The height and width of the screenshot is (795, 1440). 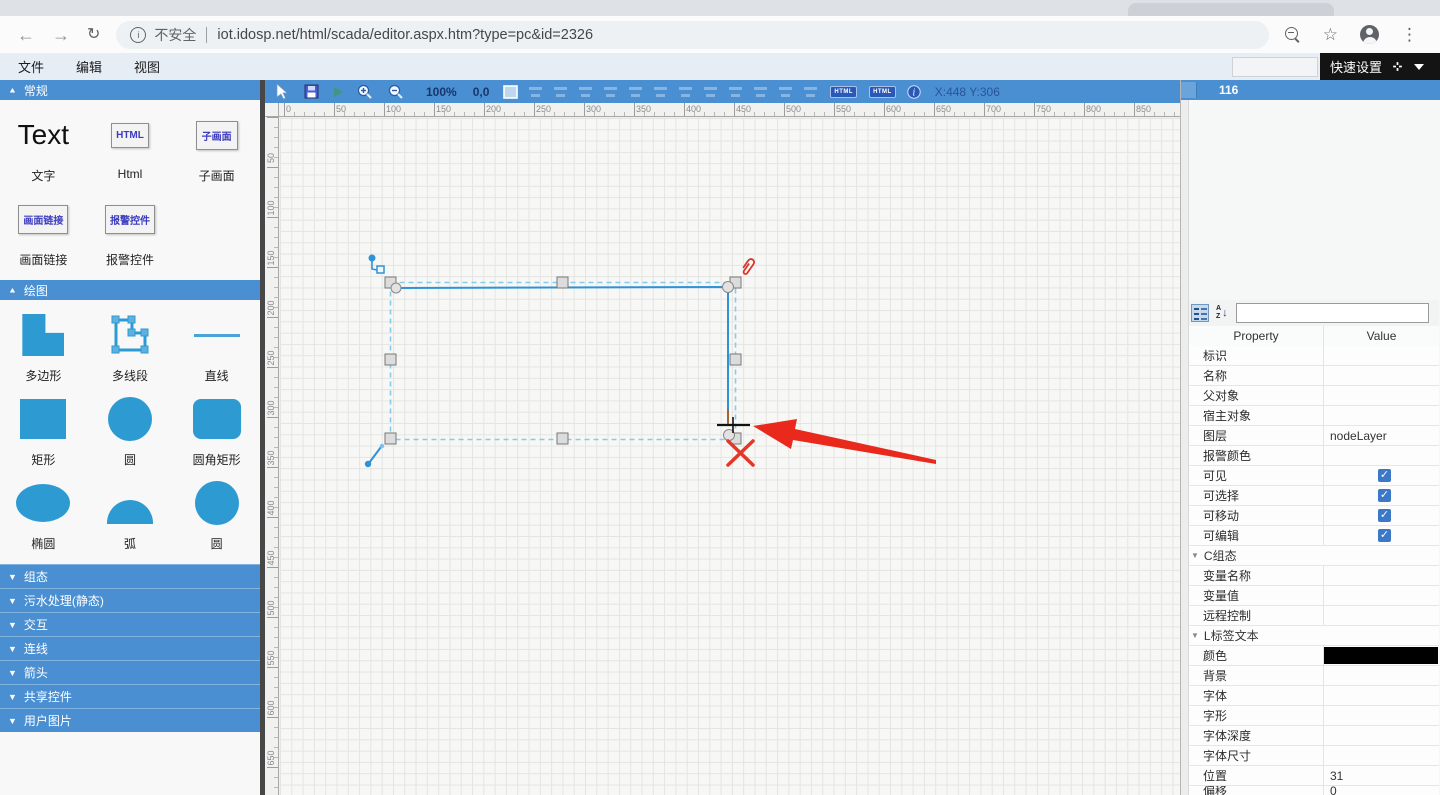 What do you see at coordinates (914, 91) in the screenshot?
I see `info-icon: i` at bounding box center [914, 91].